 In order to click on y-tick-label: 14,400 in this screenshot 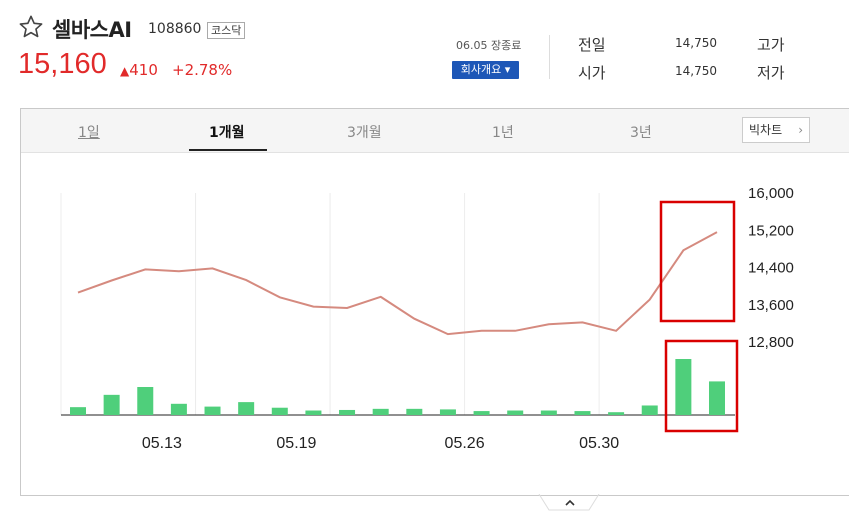, I will do `click(771, 268)`.